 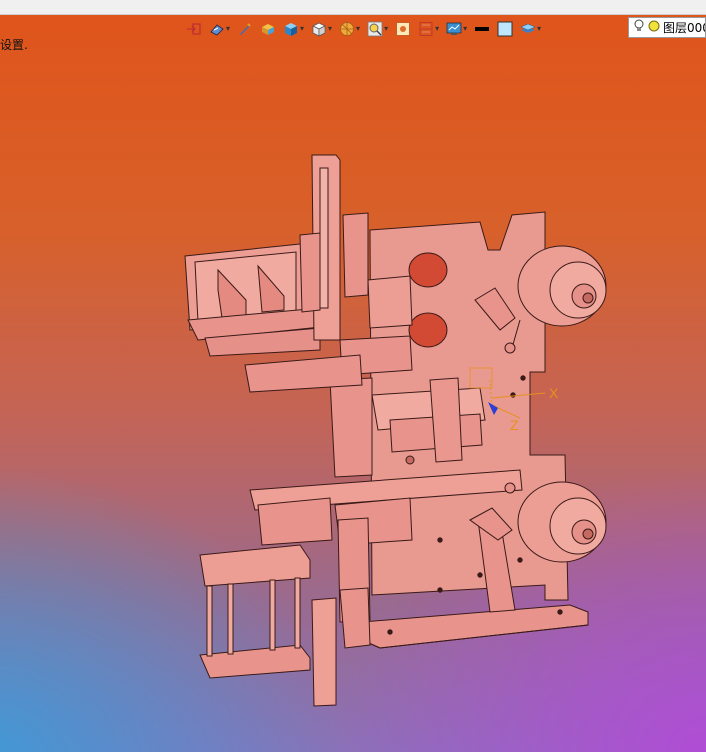 I want to click on lower-spool, so click(x=562, y=522).